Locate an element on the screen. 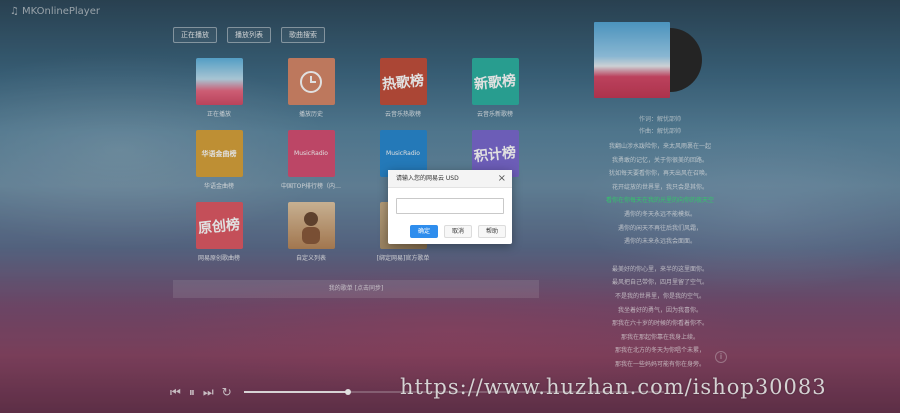 The image size is (900, 413). login-dialog: 请输入您的网易云 USD × 确定 取消 帮助 is located at coordinates (450, 207).